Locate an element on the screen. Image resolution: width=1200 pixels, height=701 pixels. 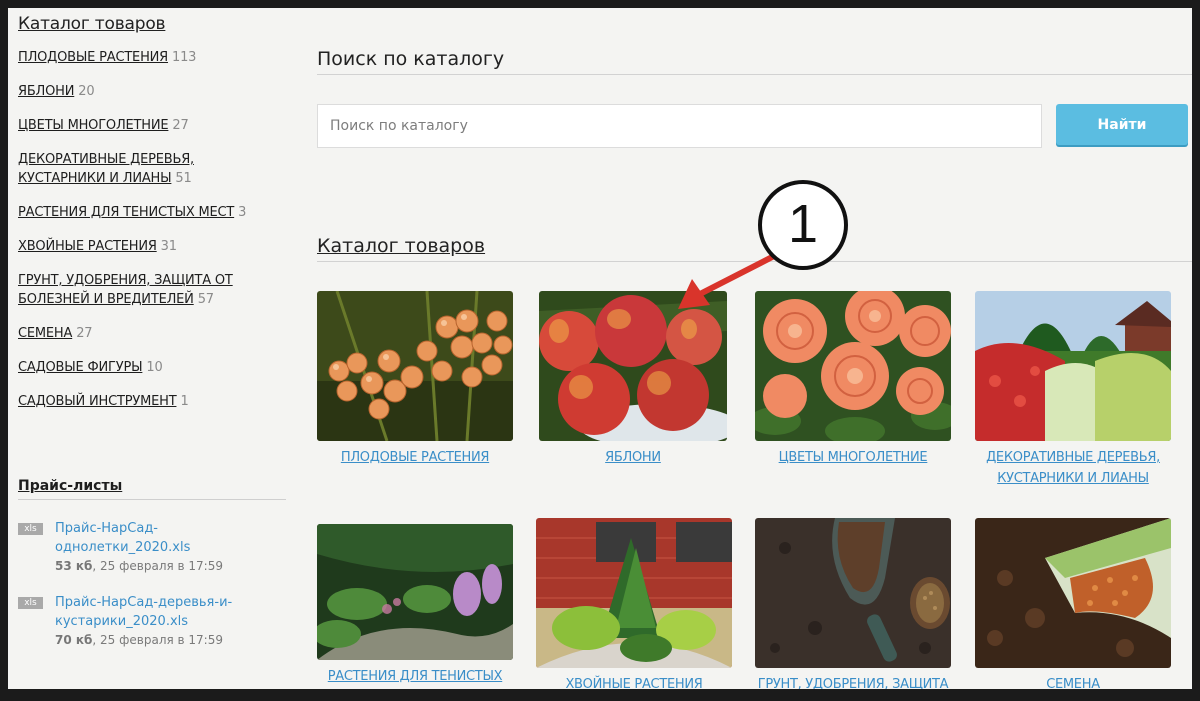
category-count: 10 is located at coordinates (154, 367).